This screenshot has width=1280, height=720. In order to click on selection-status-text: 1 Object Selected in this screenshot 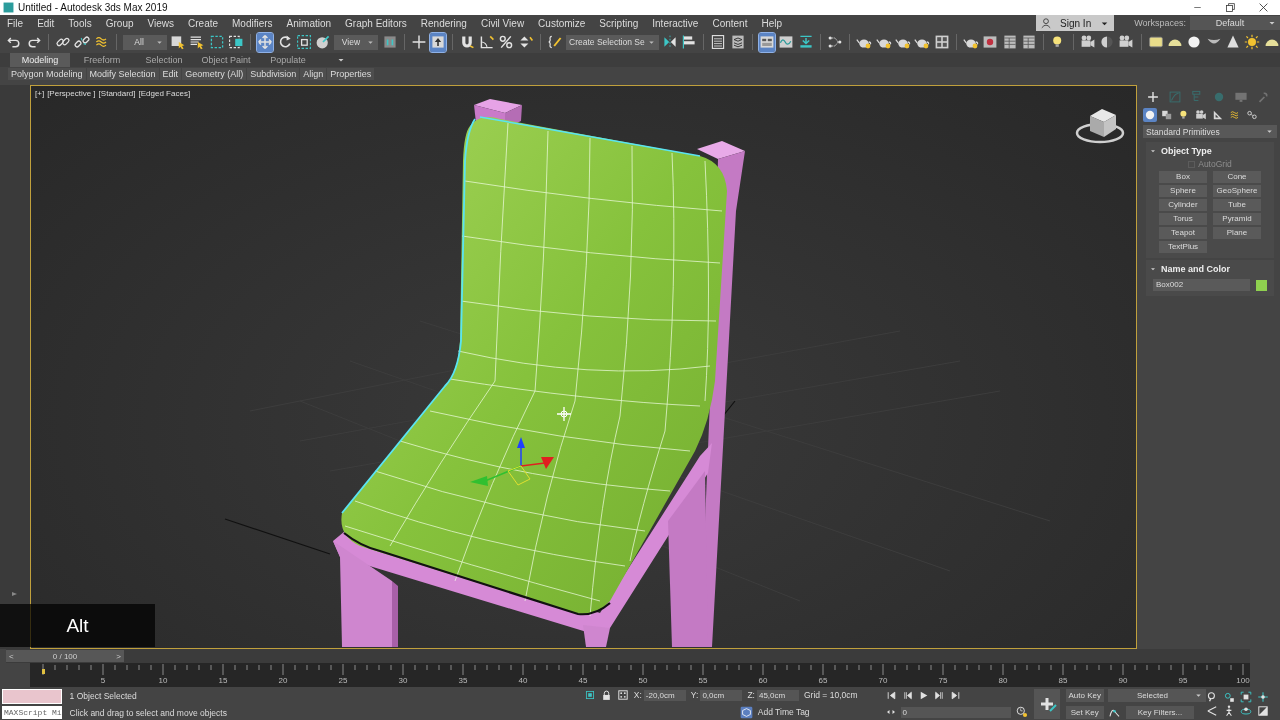, I will do `click(103, 695)`.